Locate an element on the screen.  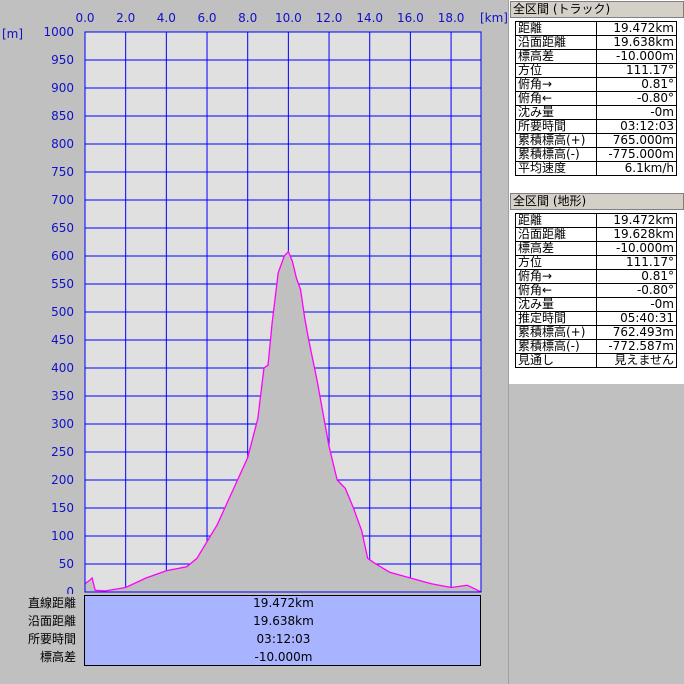
track-stat-label: 沿面距離 is located at coordinates (556, 42).